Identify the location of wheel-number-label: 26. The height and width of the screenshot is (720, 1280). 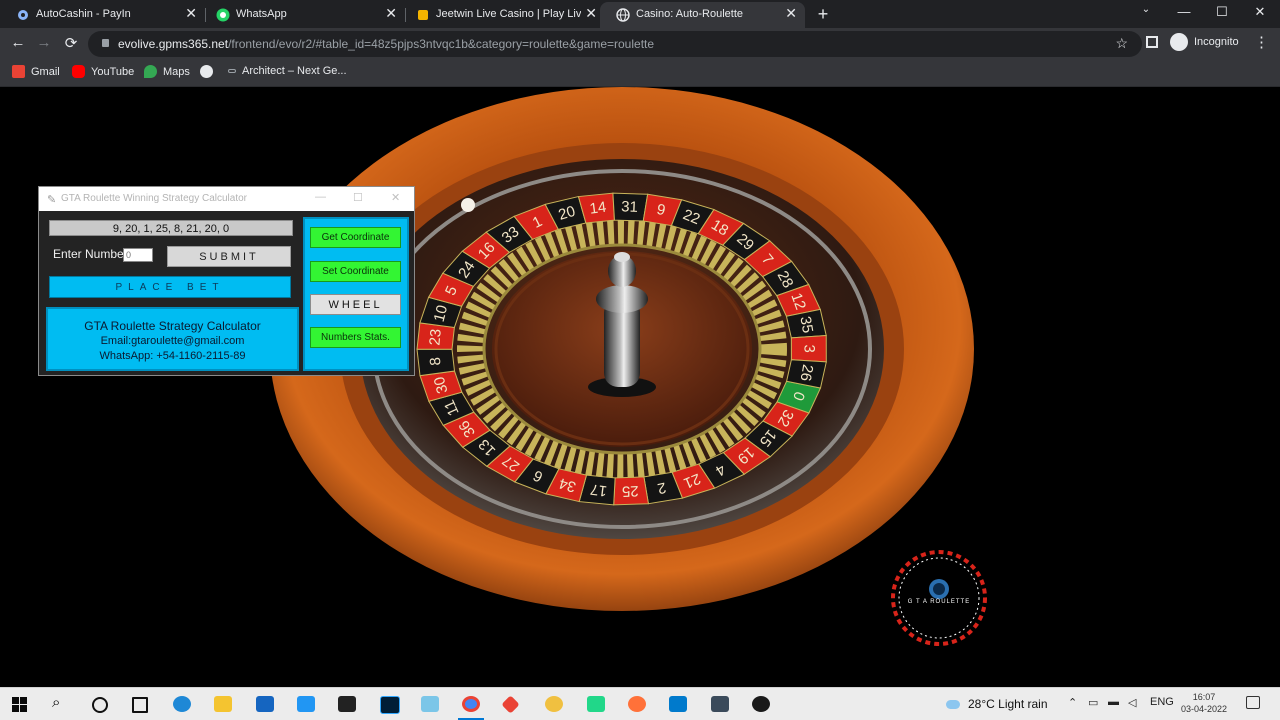
(807, 372).